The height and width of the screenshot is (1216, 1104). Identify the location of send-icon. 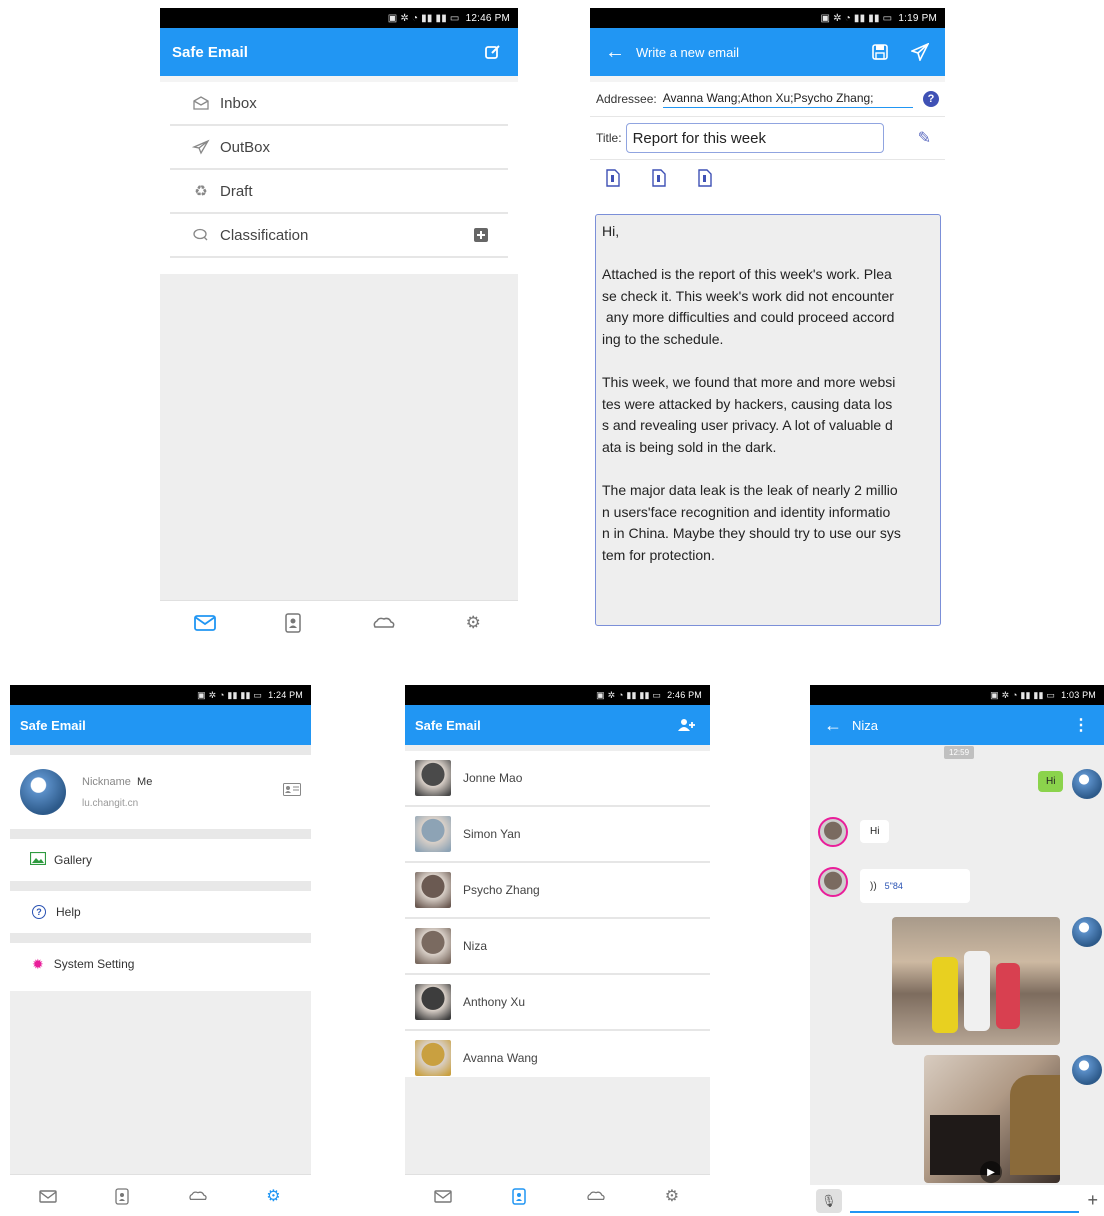
(920, 52).